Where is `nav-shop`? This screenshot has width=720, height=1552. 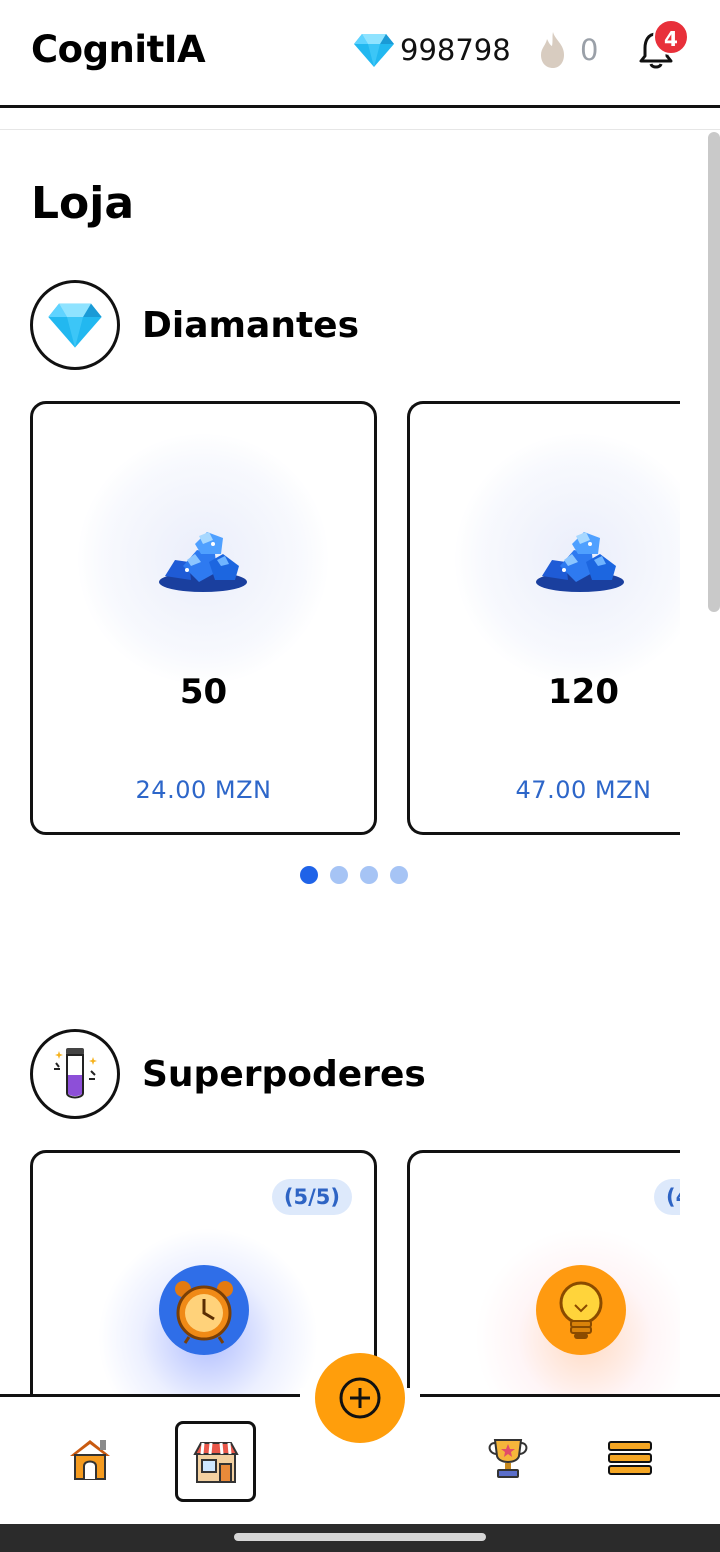 nav-shop is located at coordinates (215, 1461).